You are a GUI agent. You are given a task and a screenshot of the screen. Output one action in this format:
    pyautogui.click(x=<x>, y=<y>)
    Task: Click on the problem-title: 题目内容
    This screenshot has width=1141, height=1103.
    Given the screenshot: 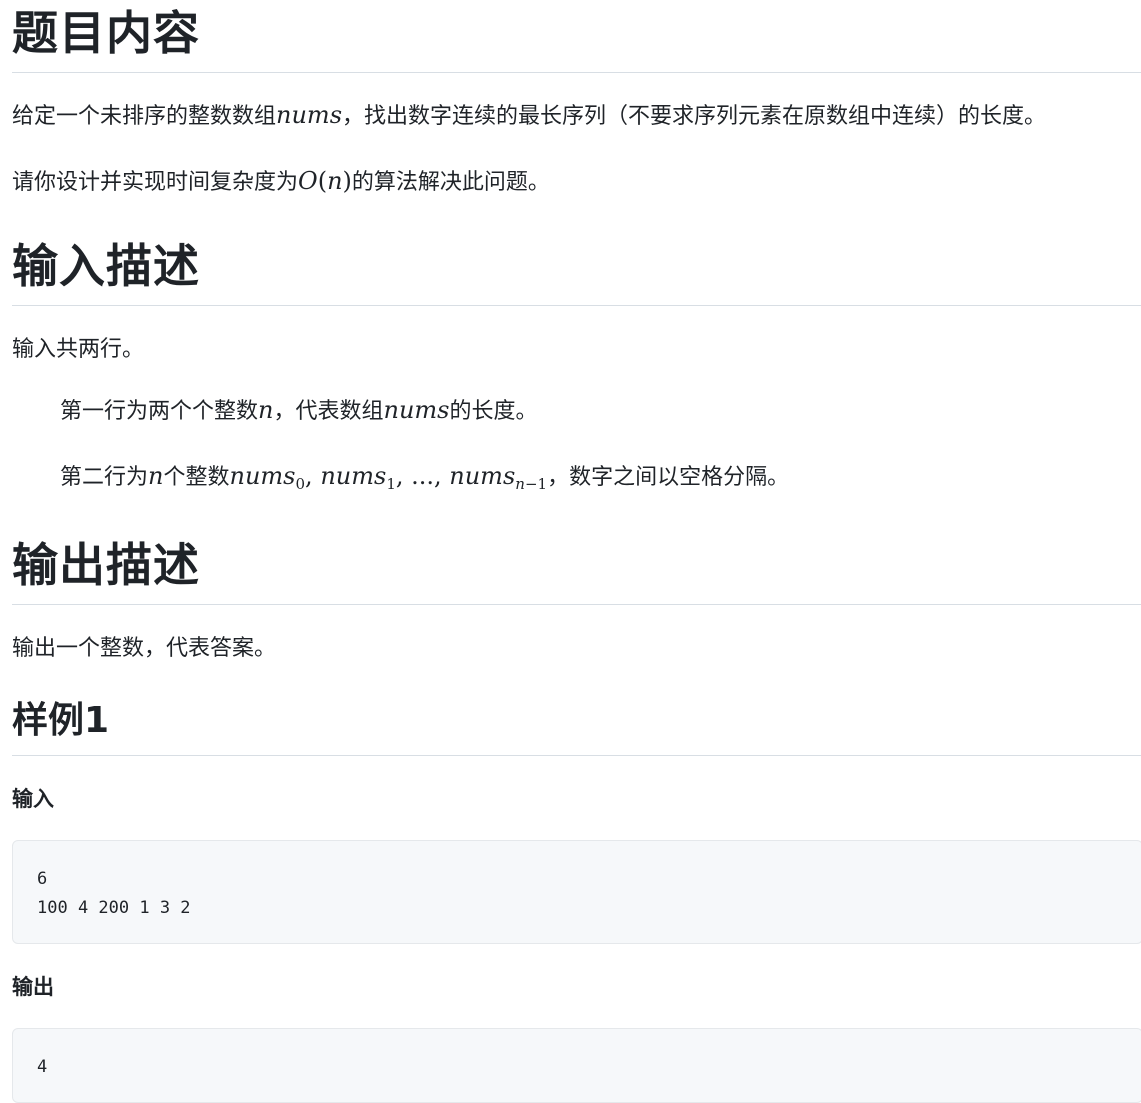 What is the action you would take?
    pyautogui.click(x=576, y=36)
    